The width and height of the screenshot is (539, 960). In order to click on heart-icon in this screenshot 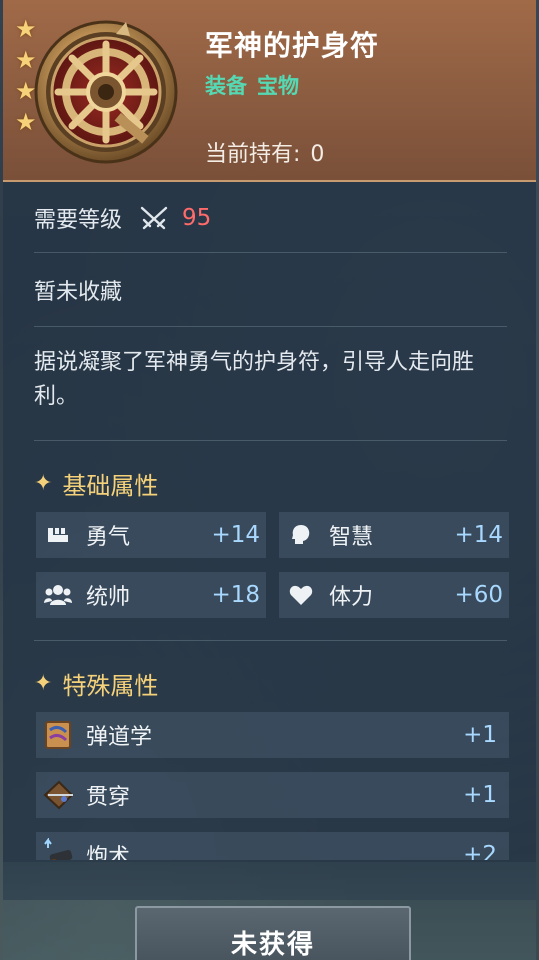, I will do `click(301, 595)`.